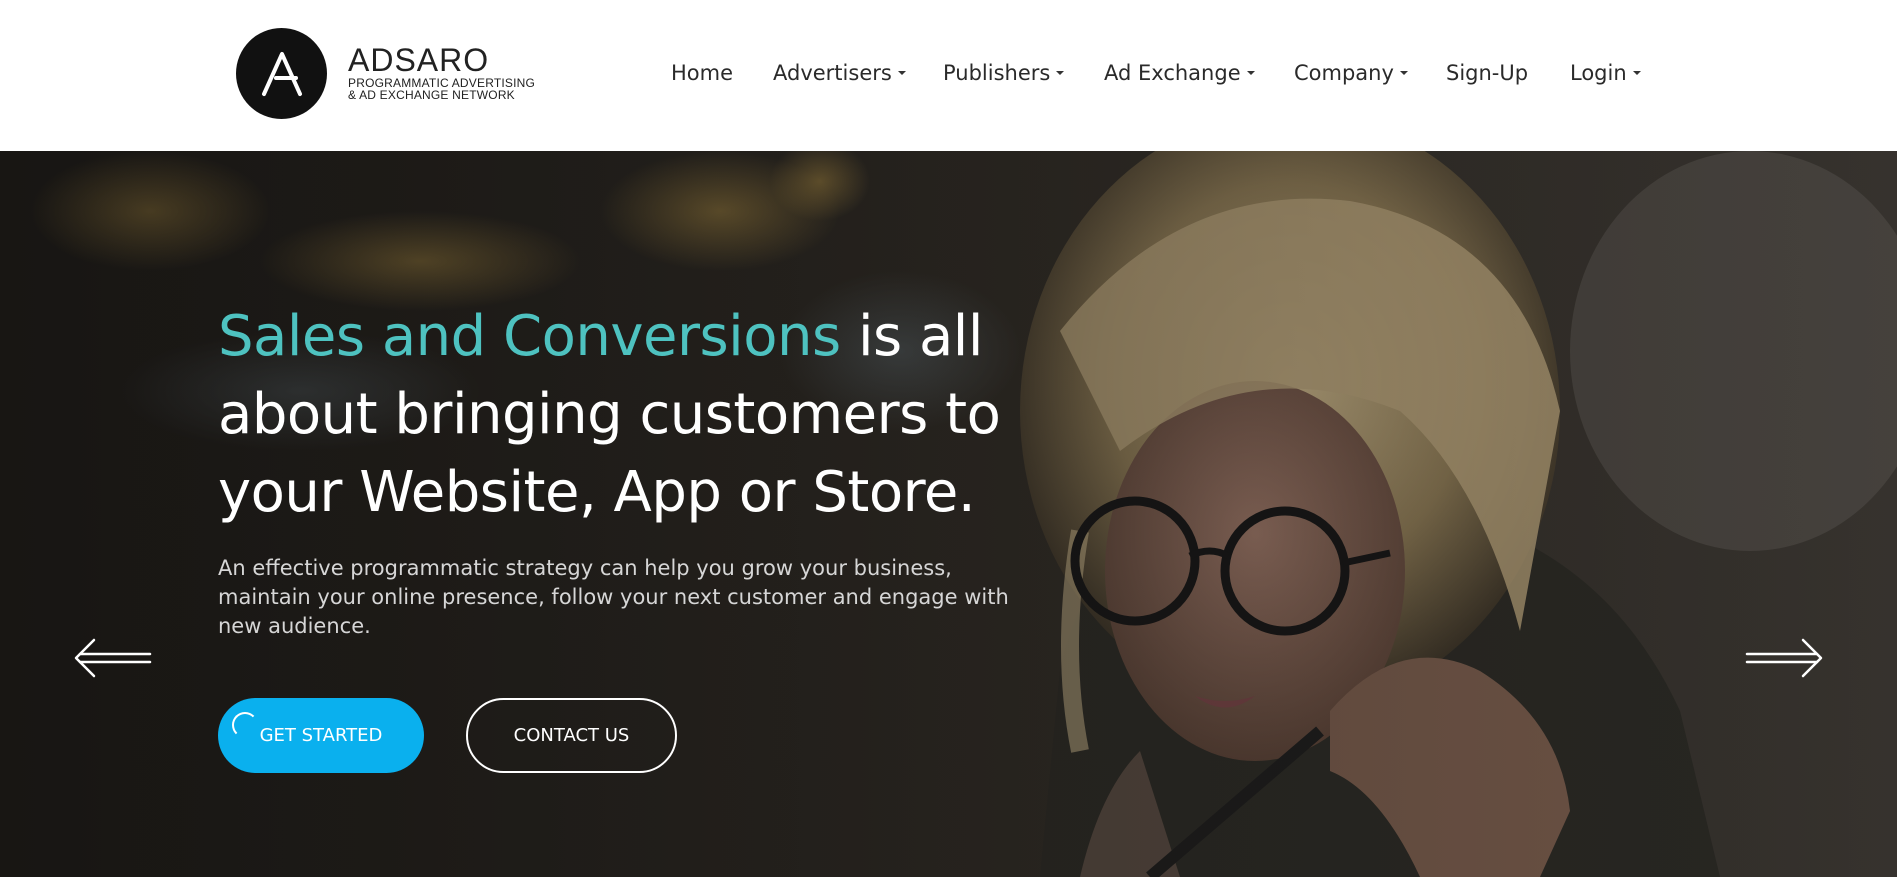 This screenshot has width=1897, height=877. Describe the element at coordinates (832, 73) in the screenshot. I see `nav-item-label: Advertisers` at that location.